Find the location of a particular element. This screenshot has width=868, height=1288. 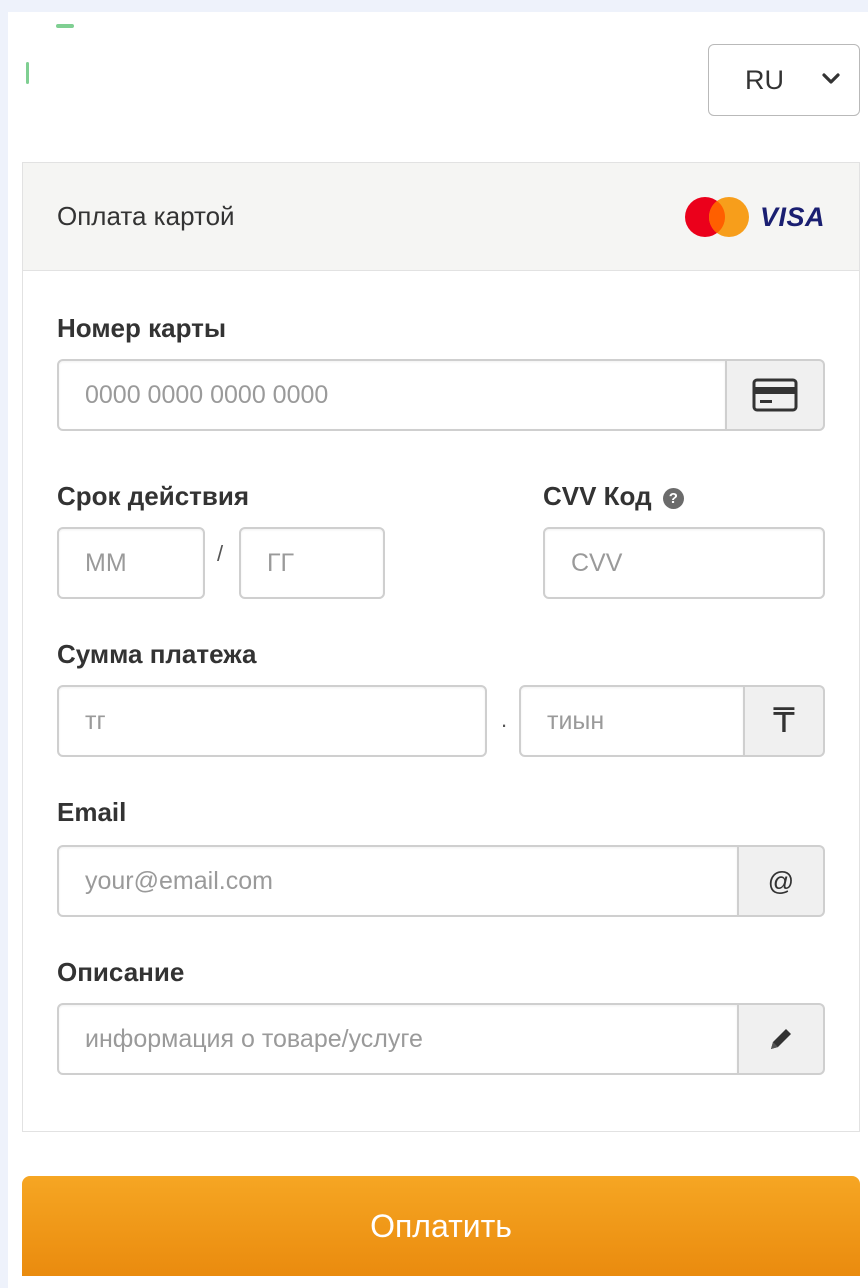

description-group: информация о товаре/услуге is located at coordinates (441, 1039).